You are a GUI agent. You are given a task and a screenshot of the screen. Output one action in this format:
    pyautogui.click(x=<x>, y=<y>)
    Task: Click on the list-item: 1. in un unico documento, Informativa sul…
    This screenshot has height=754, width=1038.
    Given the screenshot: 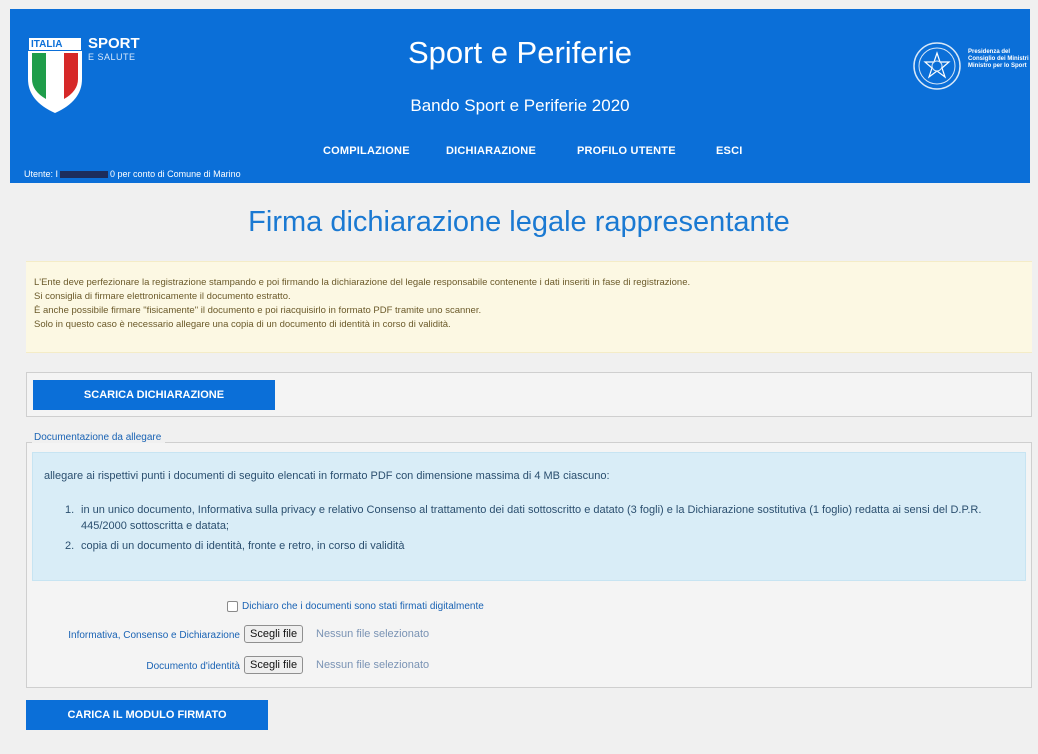 What is the action you would take?
    pyautogui.click(x=523, y=518)
    